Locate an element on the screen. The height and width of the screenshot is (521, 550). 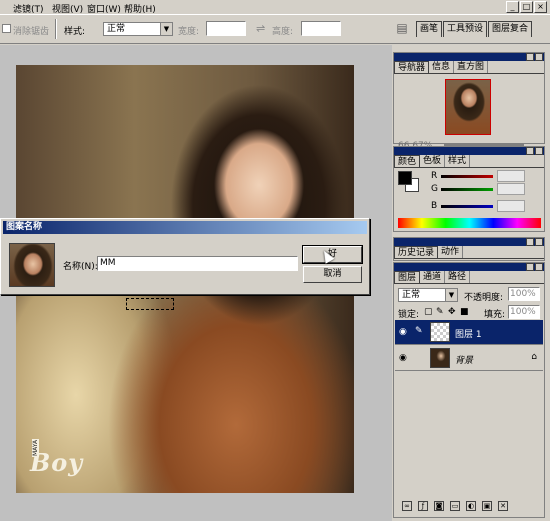
foreground-color-swatch is located at coordinates (405, 178).